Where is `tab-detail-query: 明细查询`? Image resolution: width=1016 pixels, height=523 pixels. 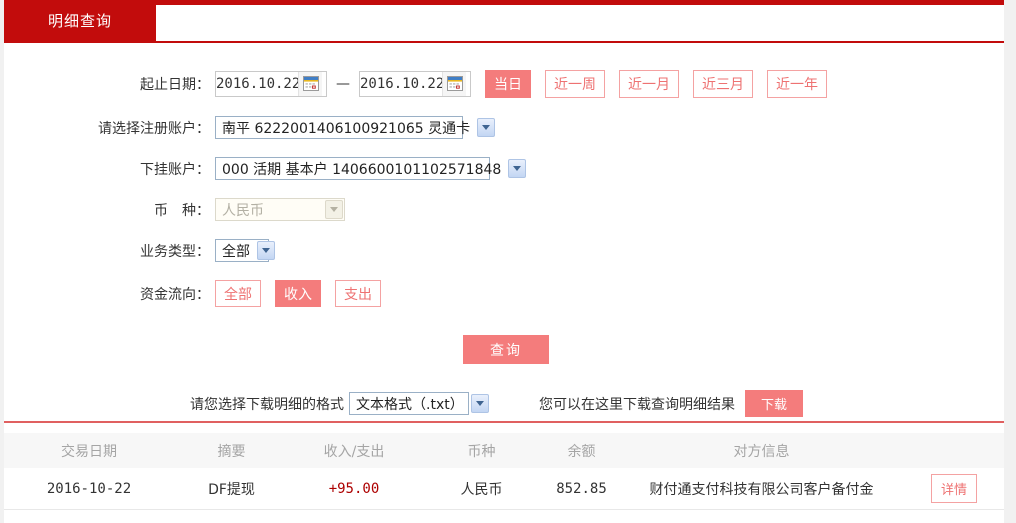 tab-detail-query: 明细查询 is located at coordinates (80, 20).